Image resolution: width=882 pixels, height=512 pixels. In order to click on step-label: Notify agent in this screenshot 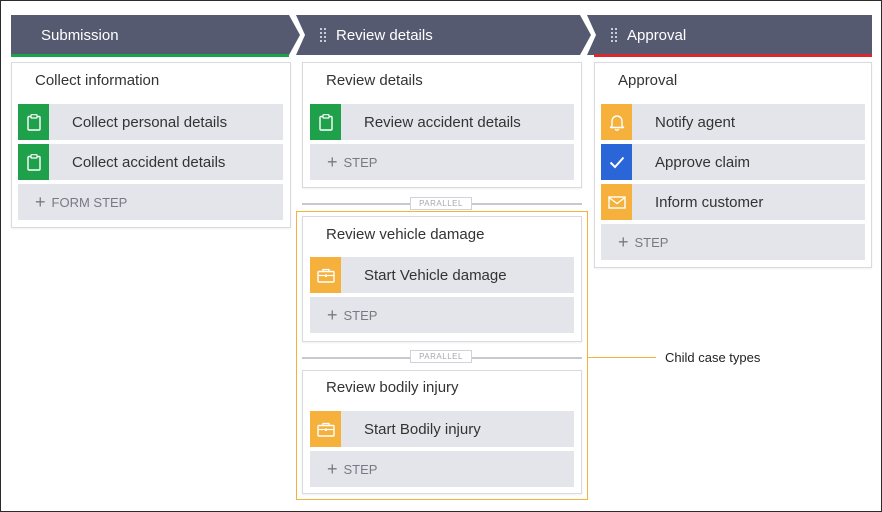, I will do `click(695, 122)`.